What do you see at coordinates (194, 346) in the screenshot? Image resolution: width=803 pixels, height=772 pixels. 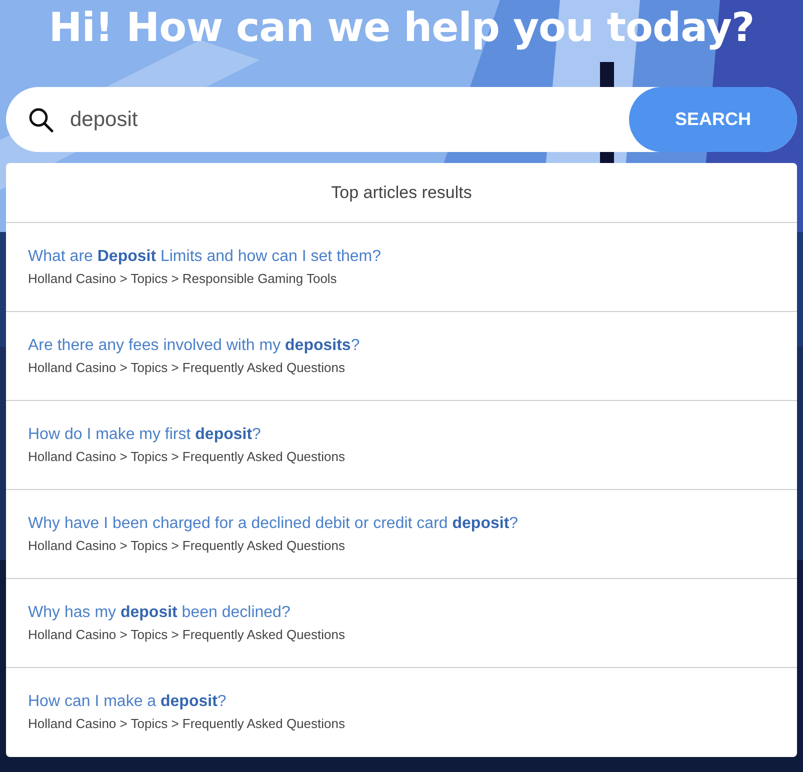 I see `article-link: Are there any fees involved with my deposits?` at bounding box center [194, 346].